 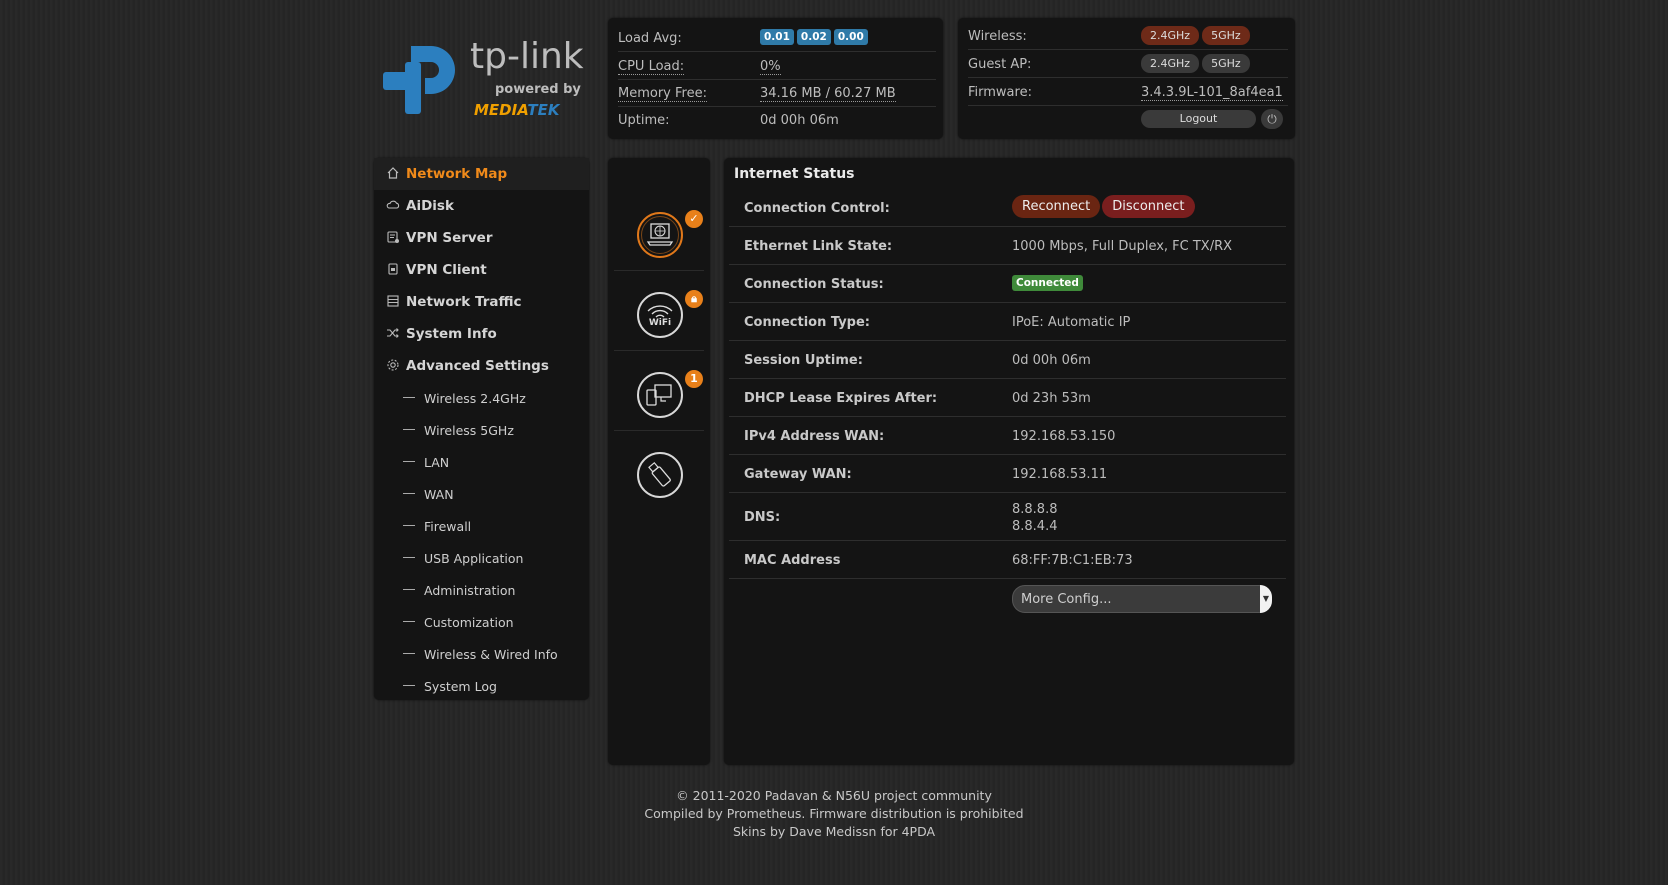 What do you see at coordinates (393, 301) in the screenshot?
I see `traffic-icon` at bounding box center [393, 301].